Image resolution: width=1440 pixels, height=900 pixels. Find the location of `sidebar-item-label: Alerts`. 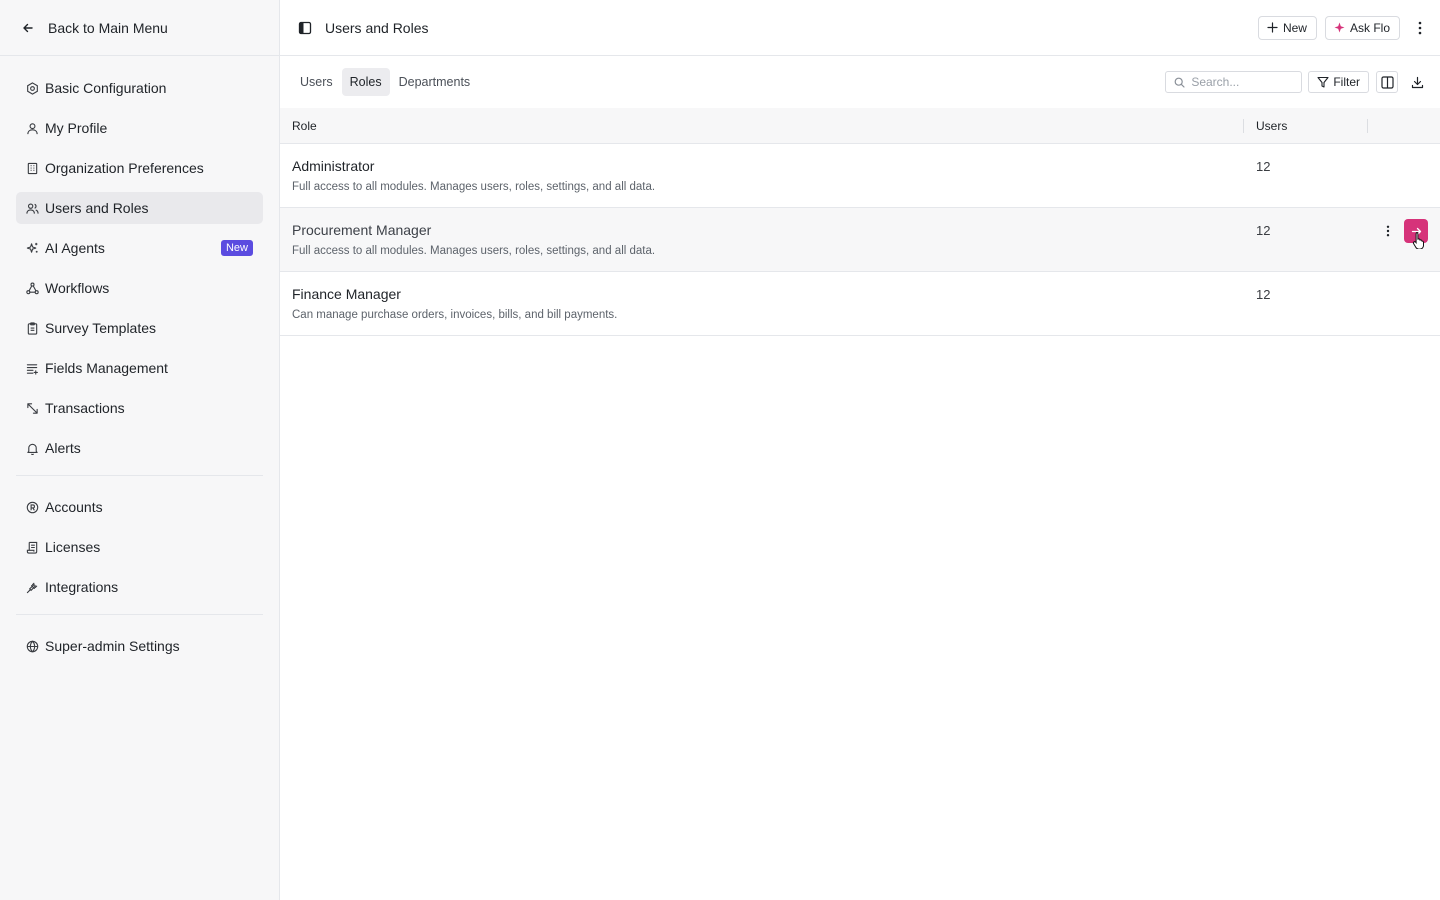

sidebar-item-label: Alerts is located at coordinates (63, 448).